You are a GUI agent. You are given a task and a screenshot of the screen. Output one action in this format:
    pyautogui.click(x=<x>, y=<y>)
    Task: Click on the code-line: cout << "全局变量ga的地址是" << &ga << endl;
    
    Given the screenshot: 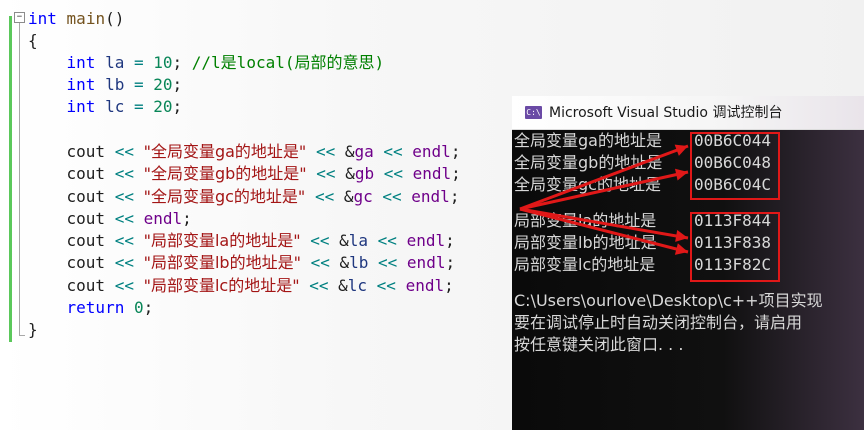 What is the action you would take?
    pyautogui.click(x=244, y=152)
    